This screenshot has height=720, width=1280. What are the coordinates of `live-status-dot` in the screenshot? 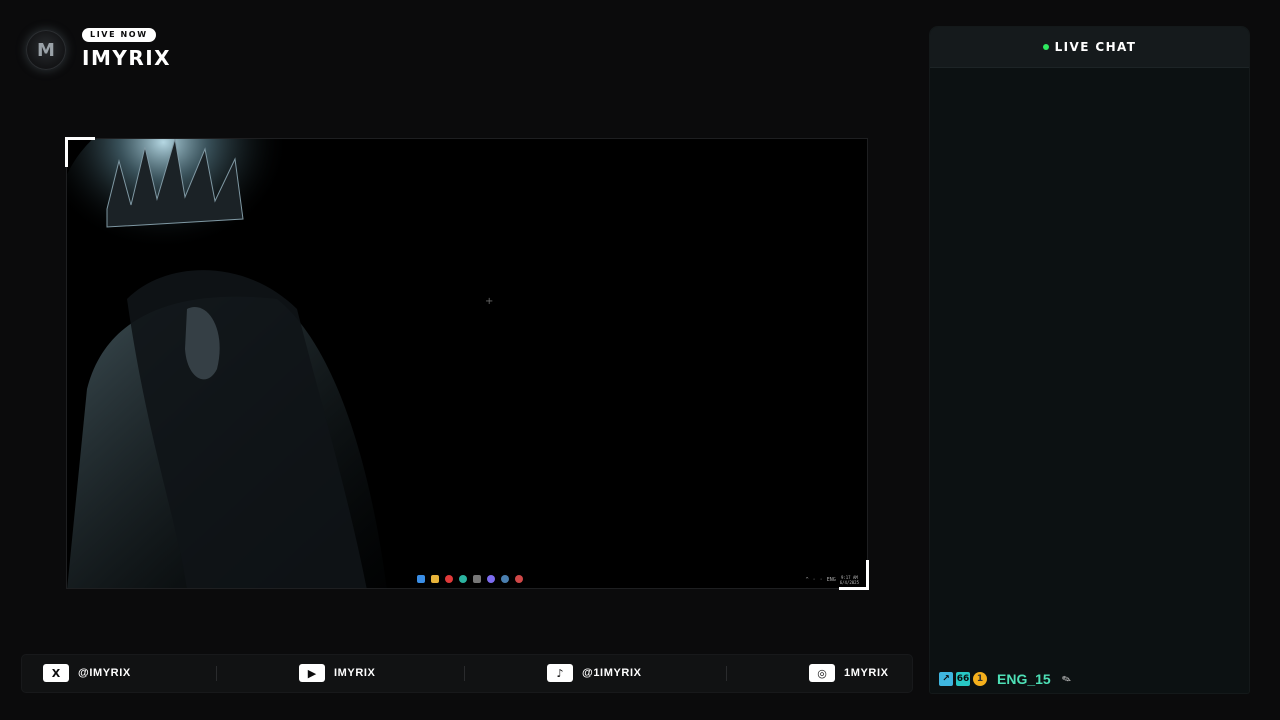 It's located at (1045, 47).